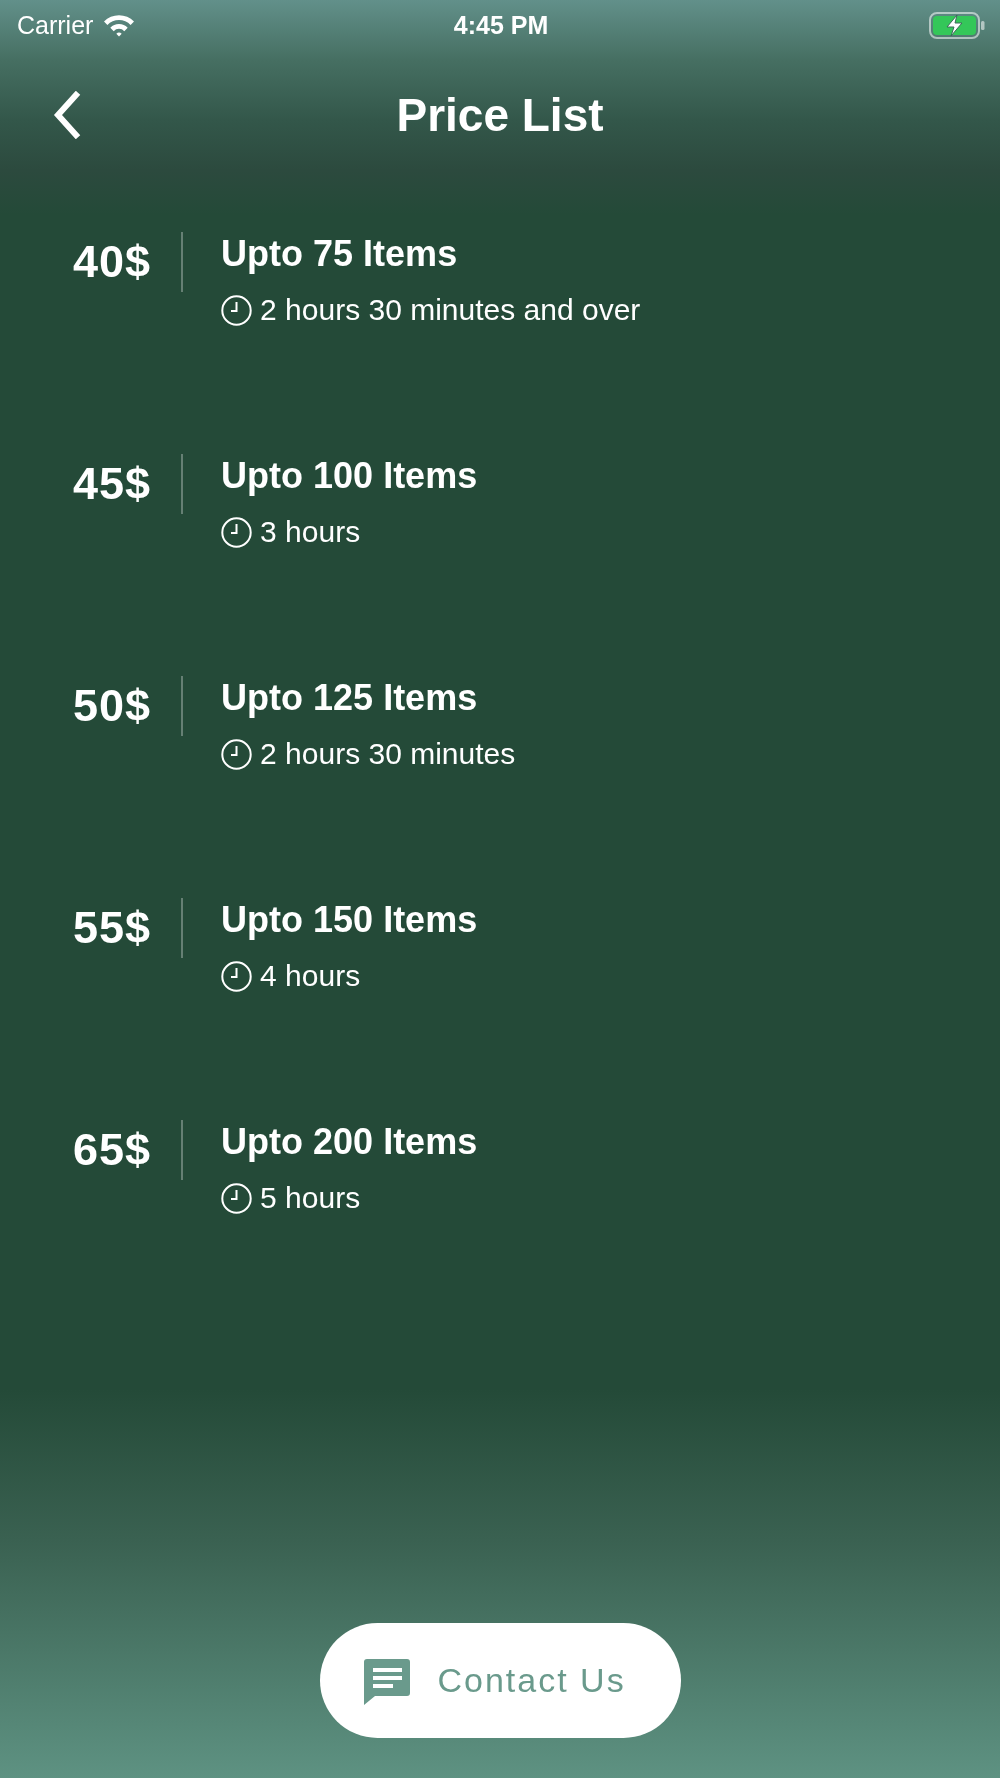 This screenshot has height=1778, width=1000. What do you see at coordinates (349, 1142) in the screenshot?
I see `plan-title: Upto 200 Items` at bounding box center [349, 1142].